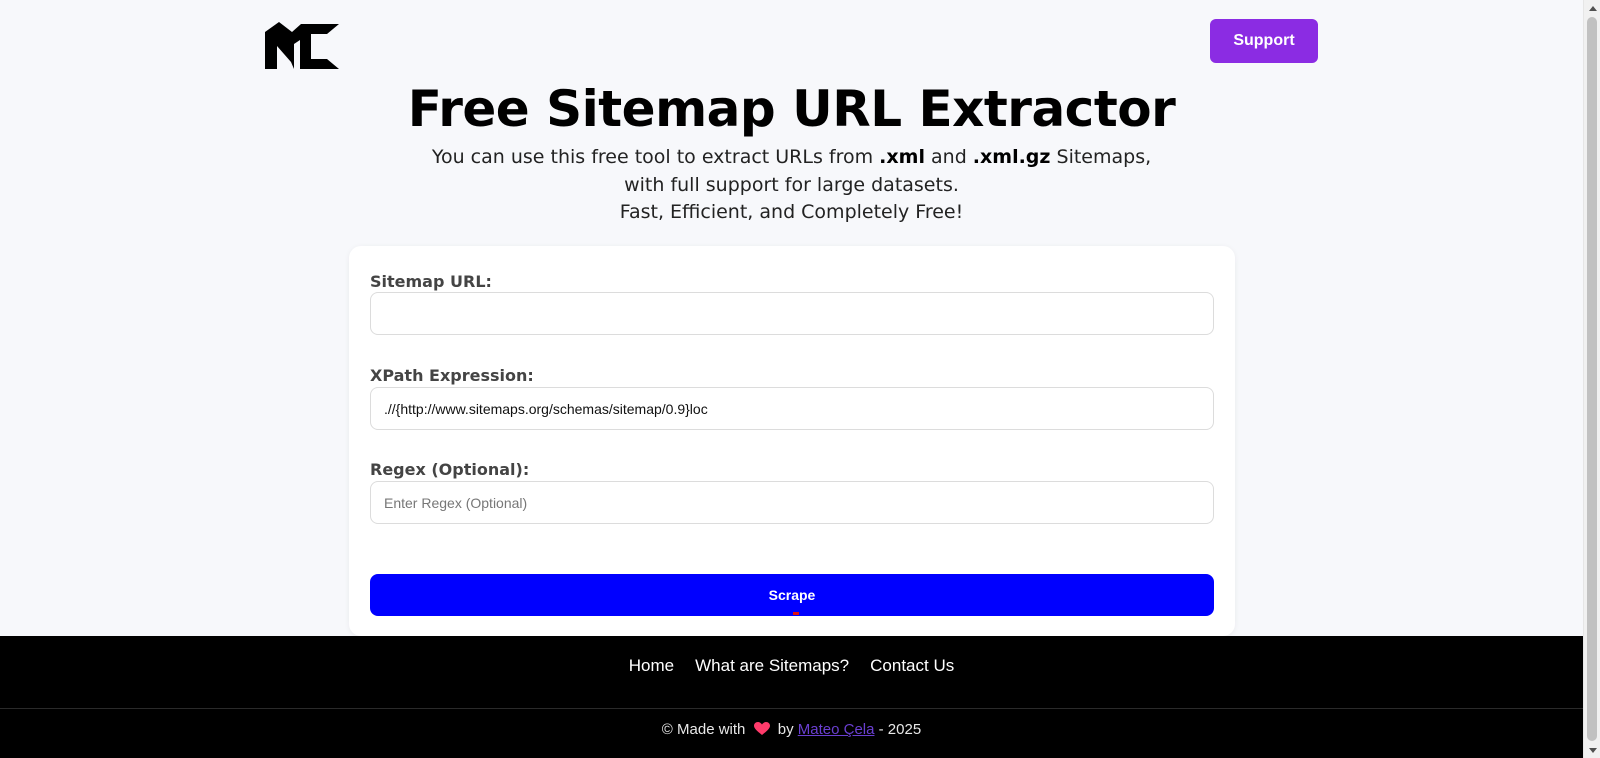 Image resolution: width=1600 pixels, height=758 pixels. What do you see at coordinates (791, 708) in the screenshot?
I see `footer-divider` at bounding box center [791, 708].